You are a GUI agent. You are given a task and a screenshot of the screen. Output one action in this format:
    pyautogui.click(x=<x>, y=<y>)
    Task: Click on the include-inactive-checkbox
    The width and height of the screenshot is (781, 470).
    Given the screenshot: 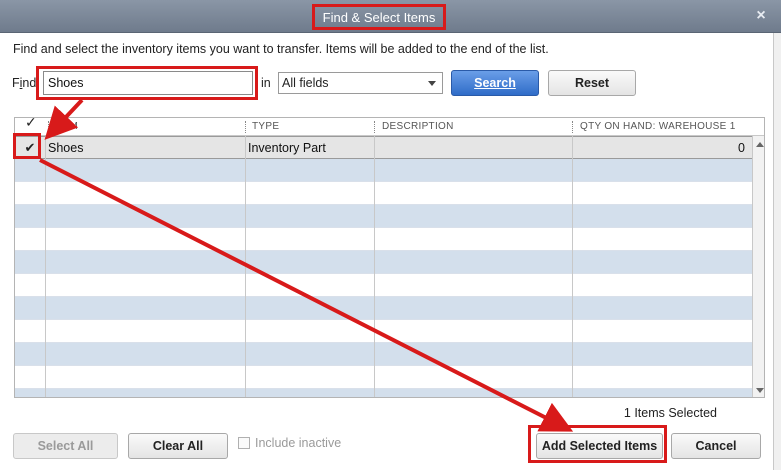 What is the action you would take?
    pyautogui.click(x=244, y=443)
    